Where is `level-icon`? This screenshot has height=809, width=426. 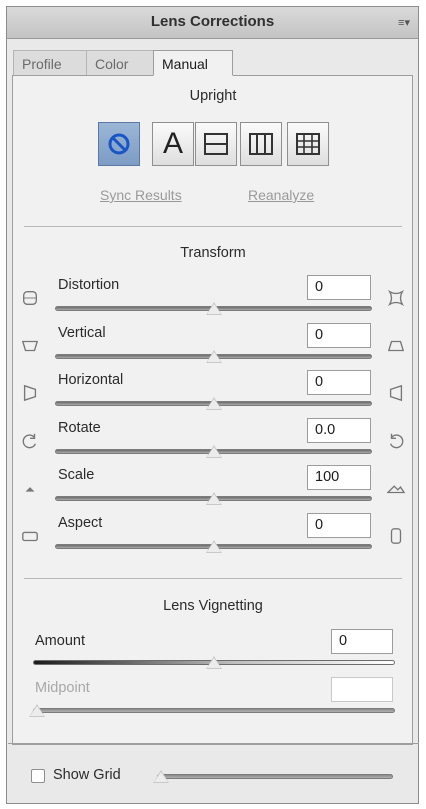 level-icon is located at coordinates (216, 144).